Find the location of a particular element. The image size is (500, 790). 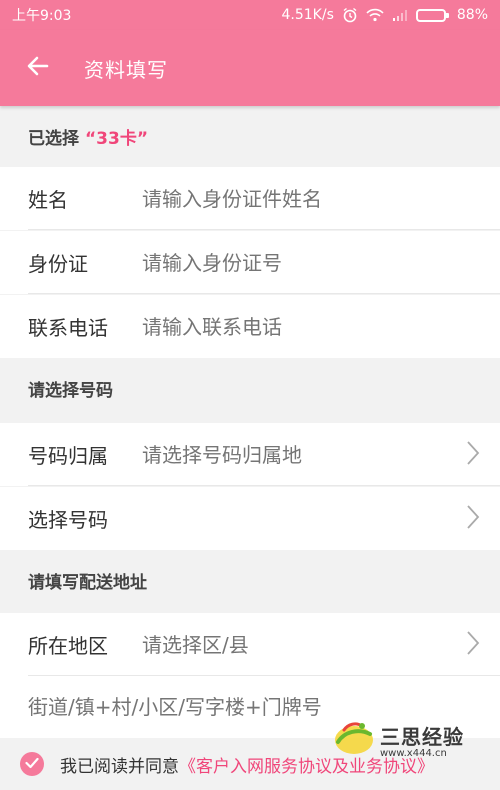

name-row: 姓名 is located at coordinates (250, 198).